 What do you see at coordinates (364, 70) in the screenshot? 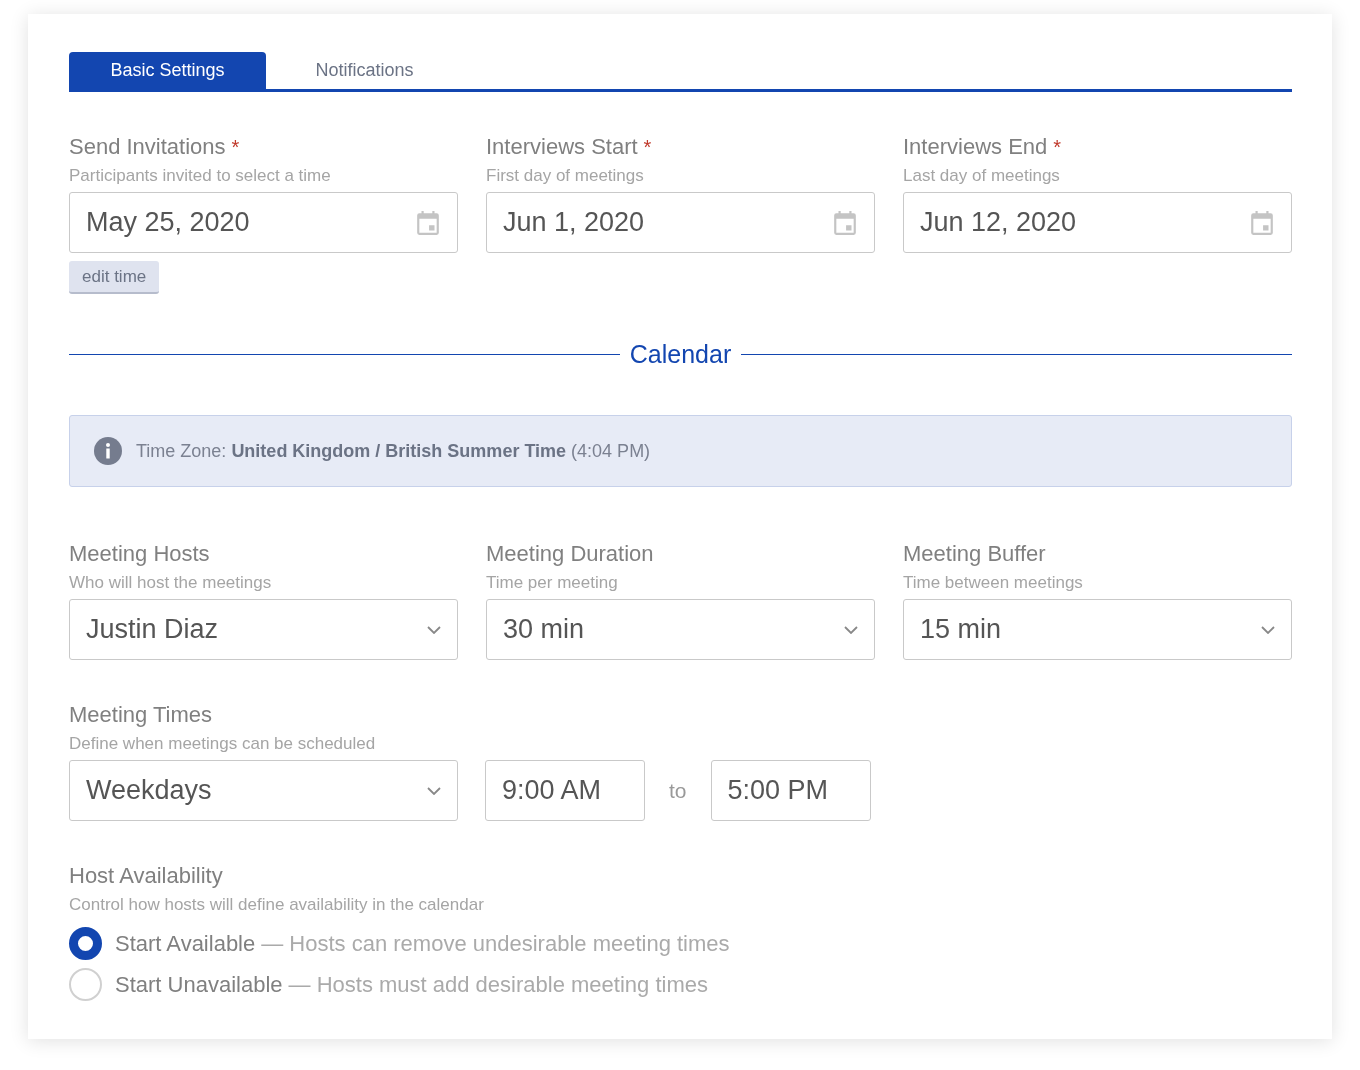
I see `tab: Notifications` at bounding box center [364, 70].